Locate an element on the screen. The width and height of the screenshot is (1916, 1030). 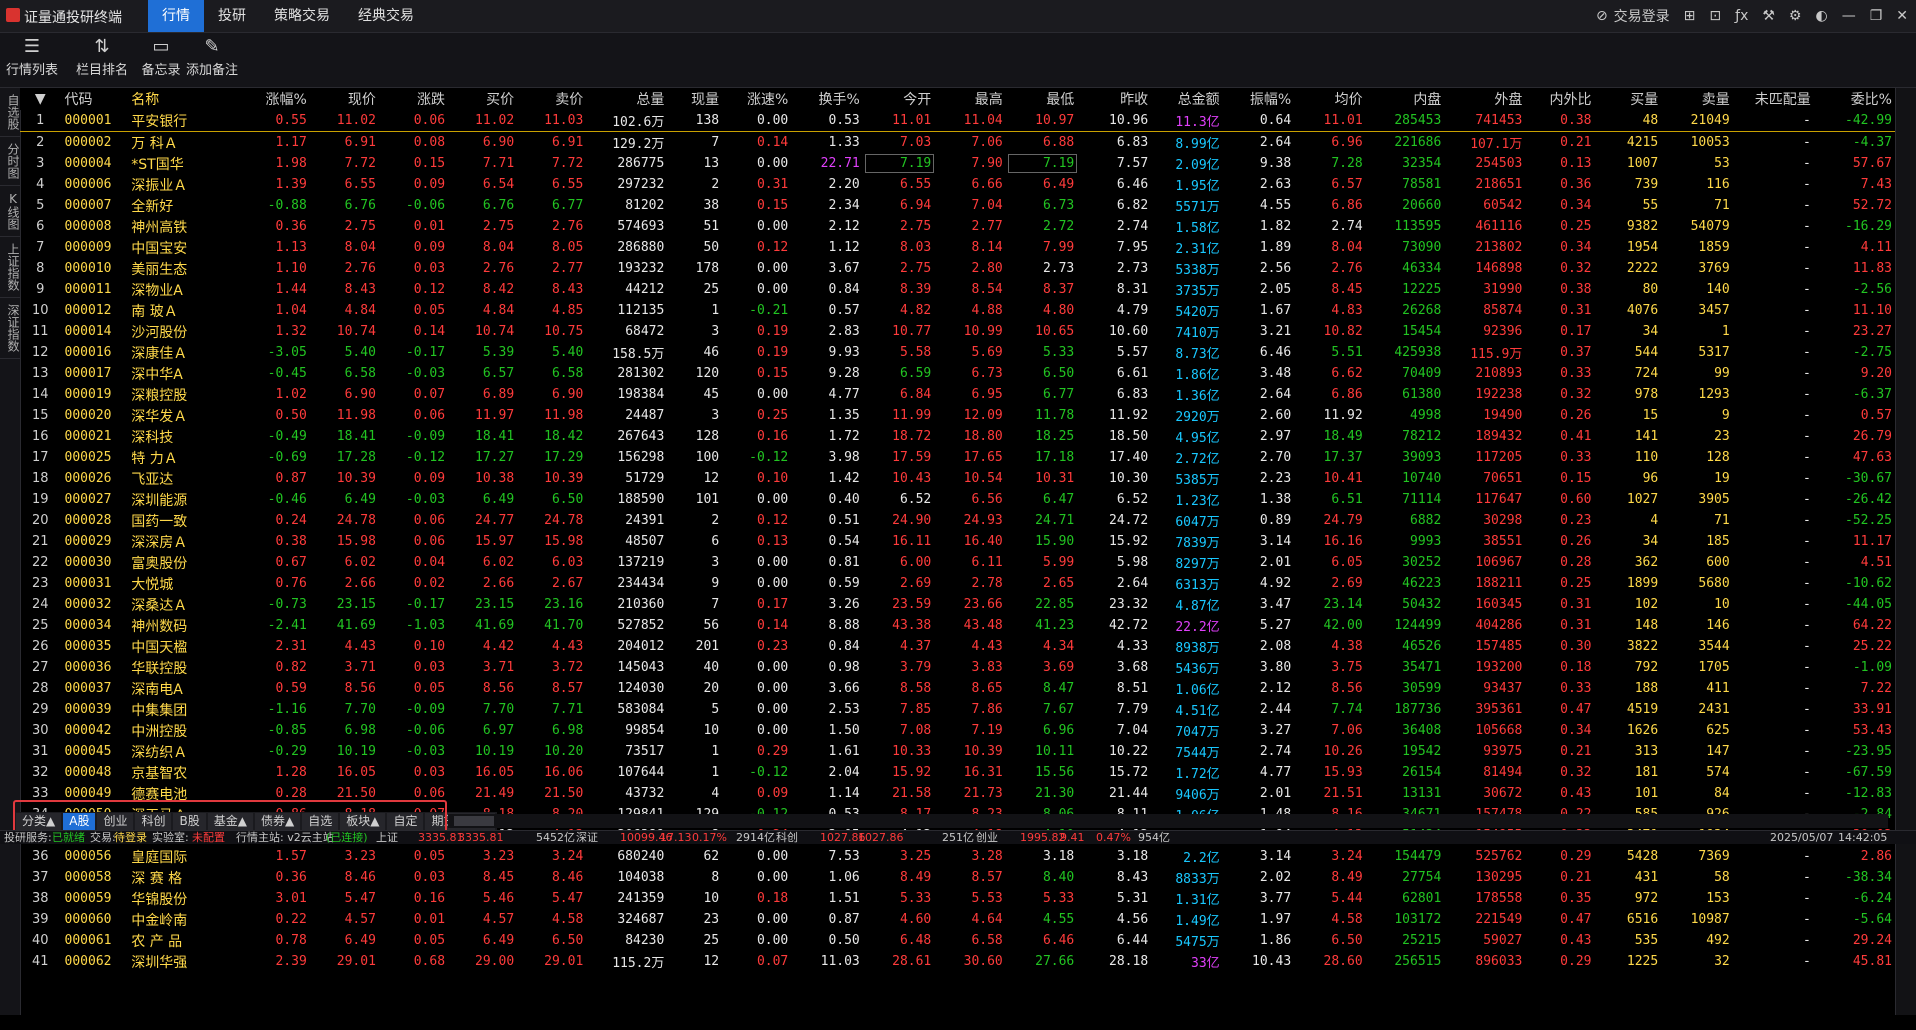
menu-item-quotes: 行情 is located at coordinates (176, 16).